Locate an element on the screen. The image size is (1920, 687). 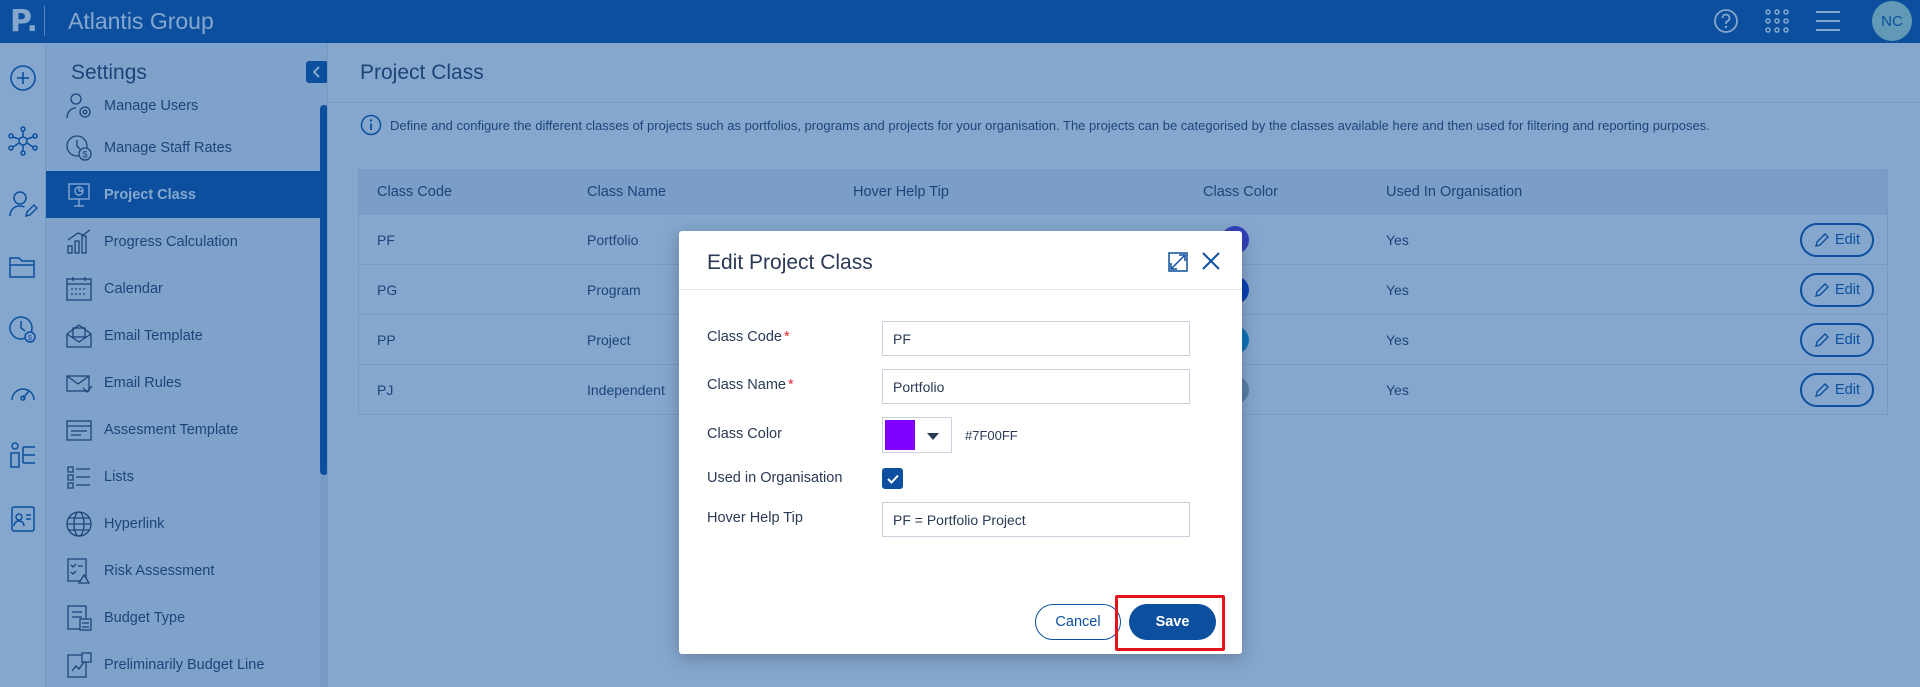
class-color-hex: #7F00FF is located at coordinates (991, 435).